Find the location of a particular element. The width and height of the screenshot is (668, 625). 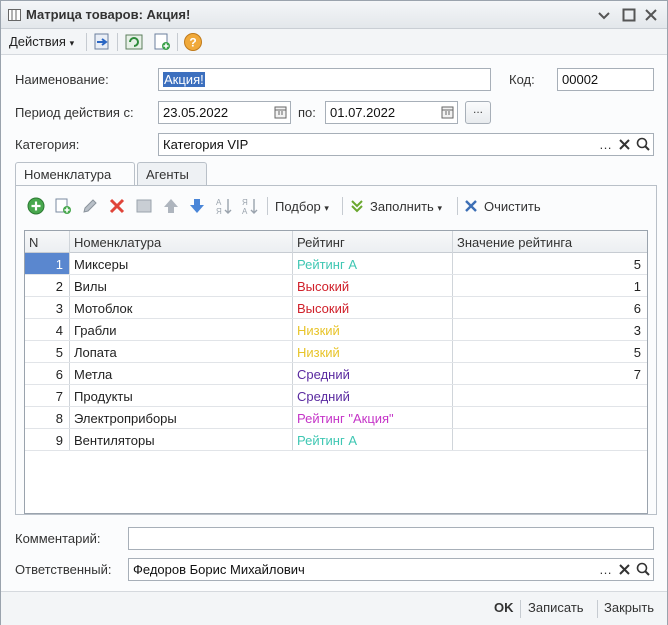

responsible-label: Ответственный: is located at coordinates (63, 569).